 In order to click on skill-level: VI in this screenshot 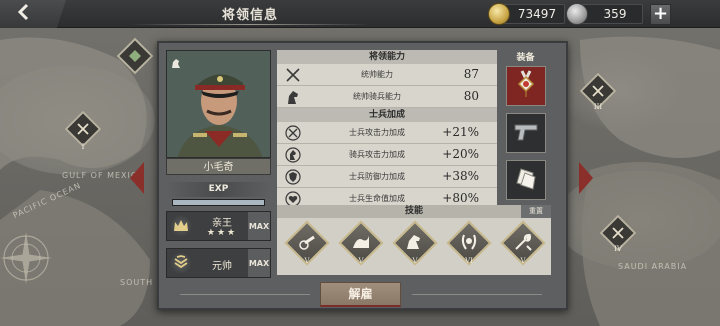, I will do `click(469, 261)`.